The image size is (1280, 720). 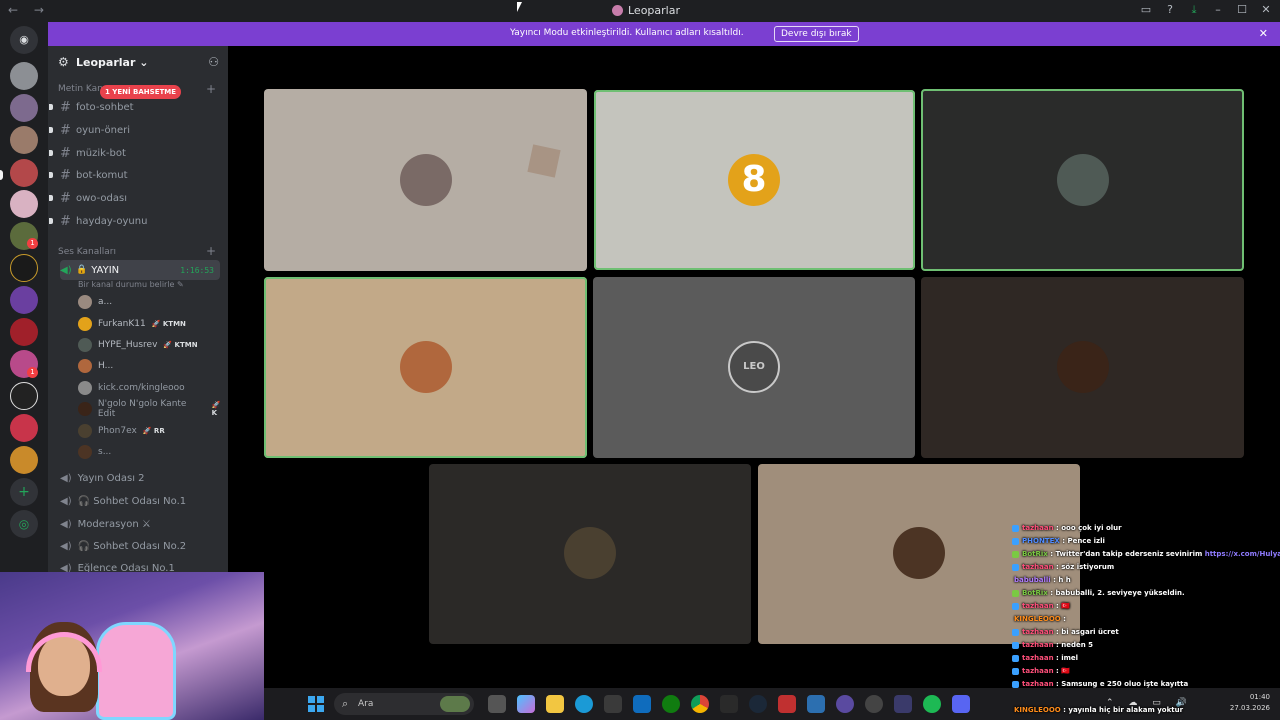 I want to click on discover-icon: ◎, so click(x=24, y=524).